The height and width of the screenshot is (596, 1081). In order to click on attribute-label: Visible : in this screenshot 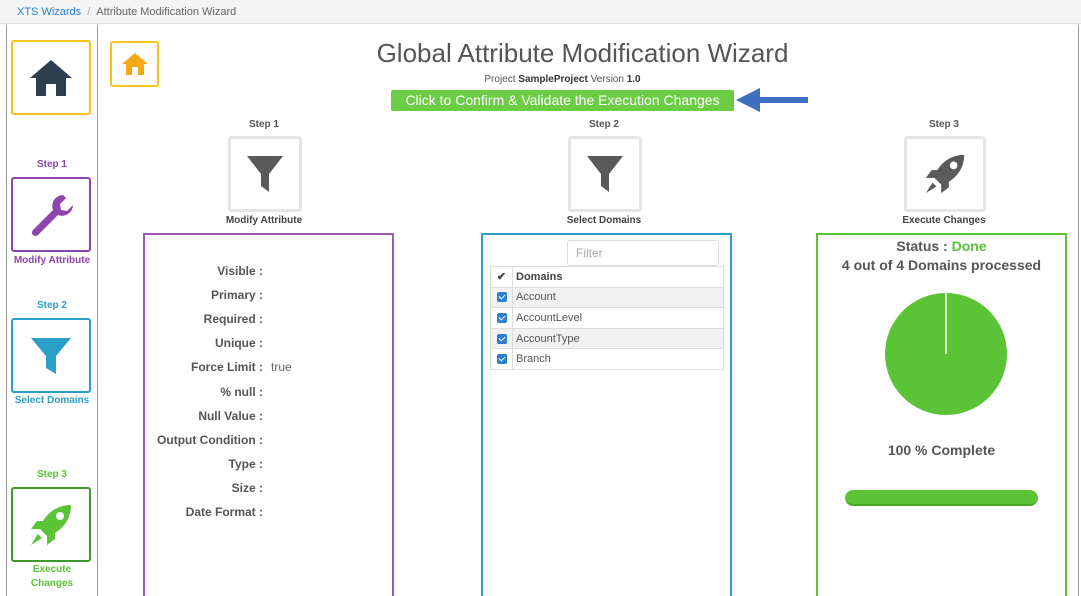, I will do `click(240, 271)`.